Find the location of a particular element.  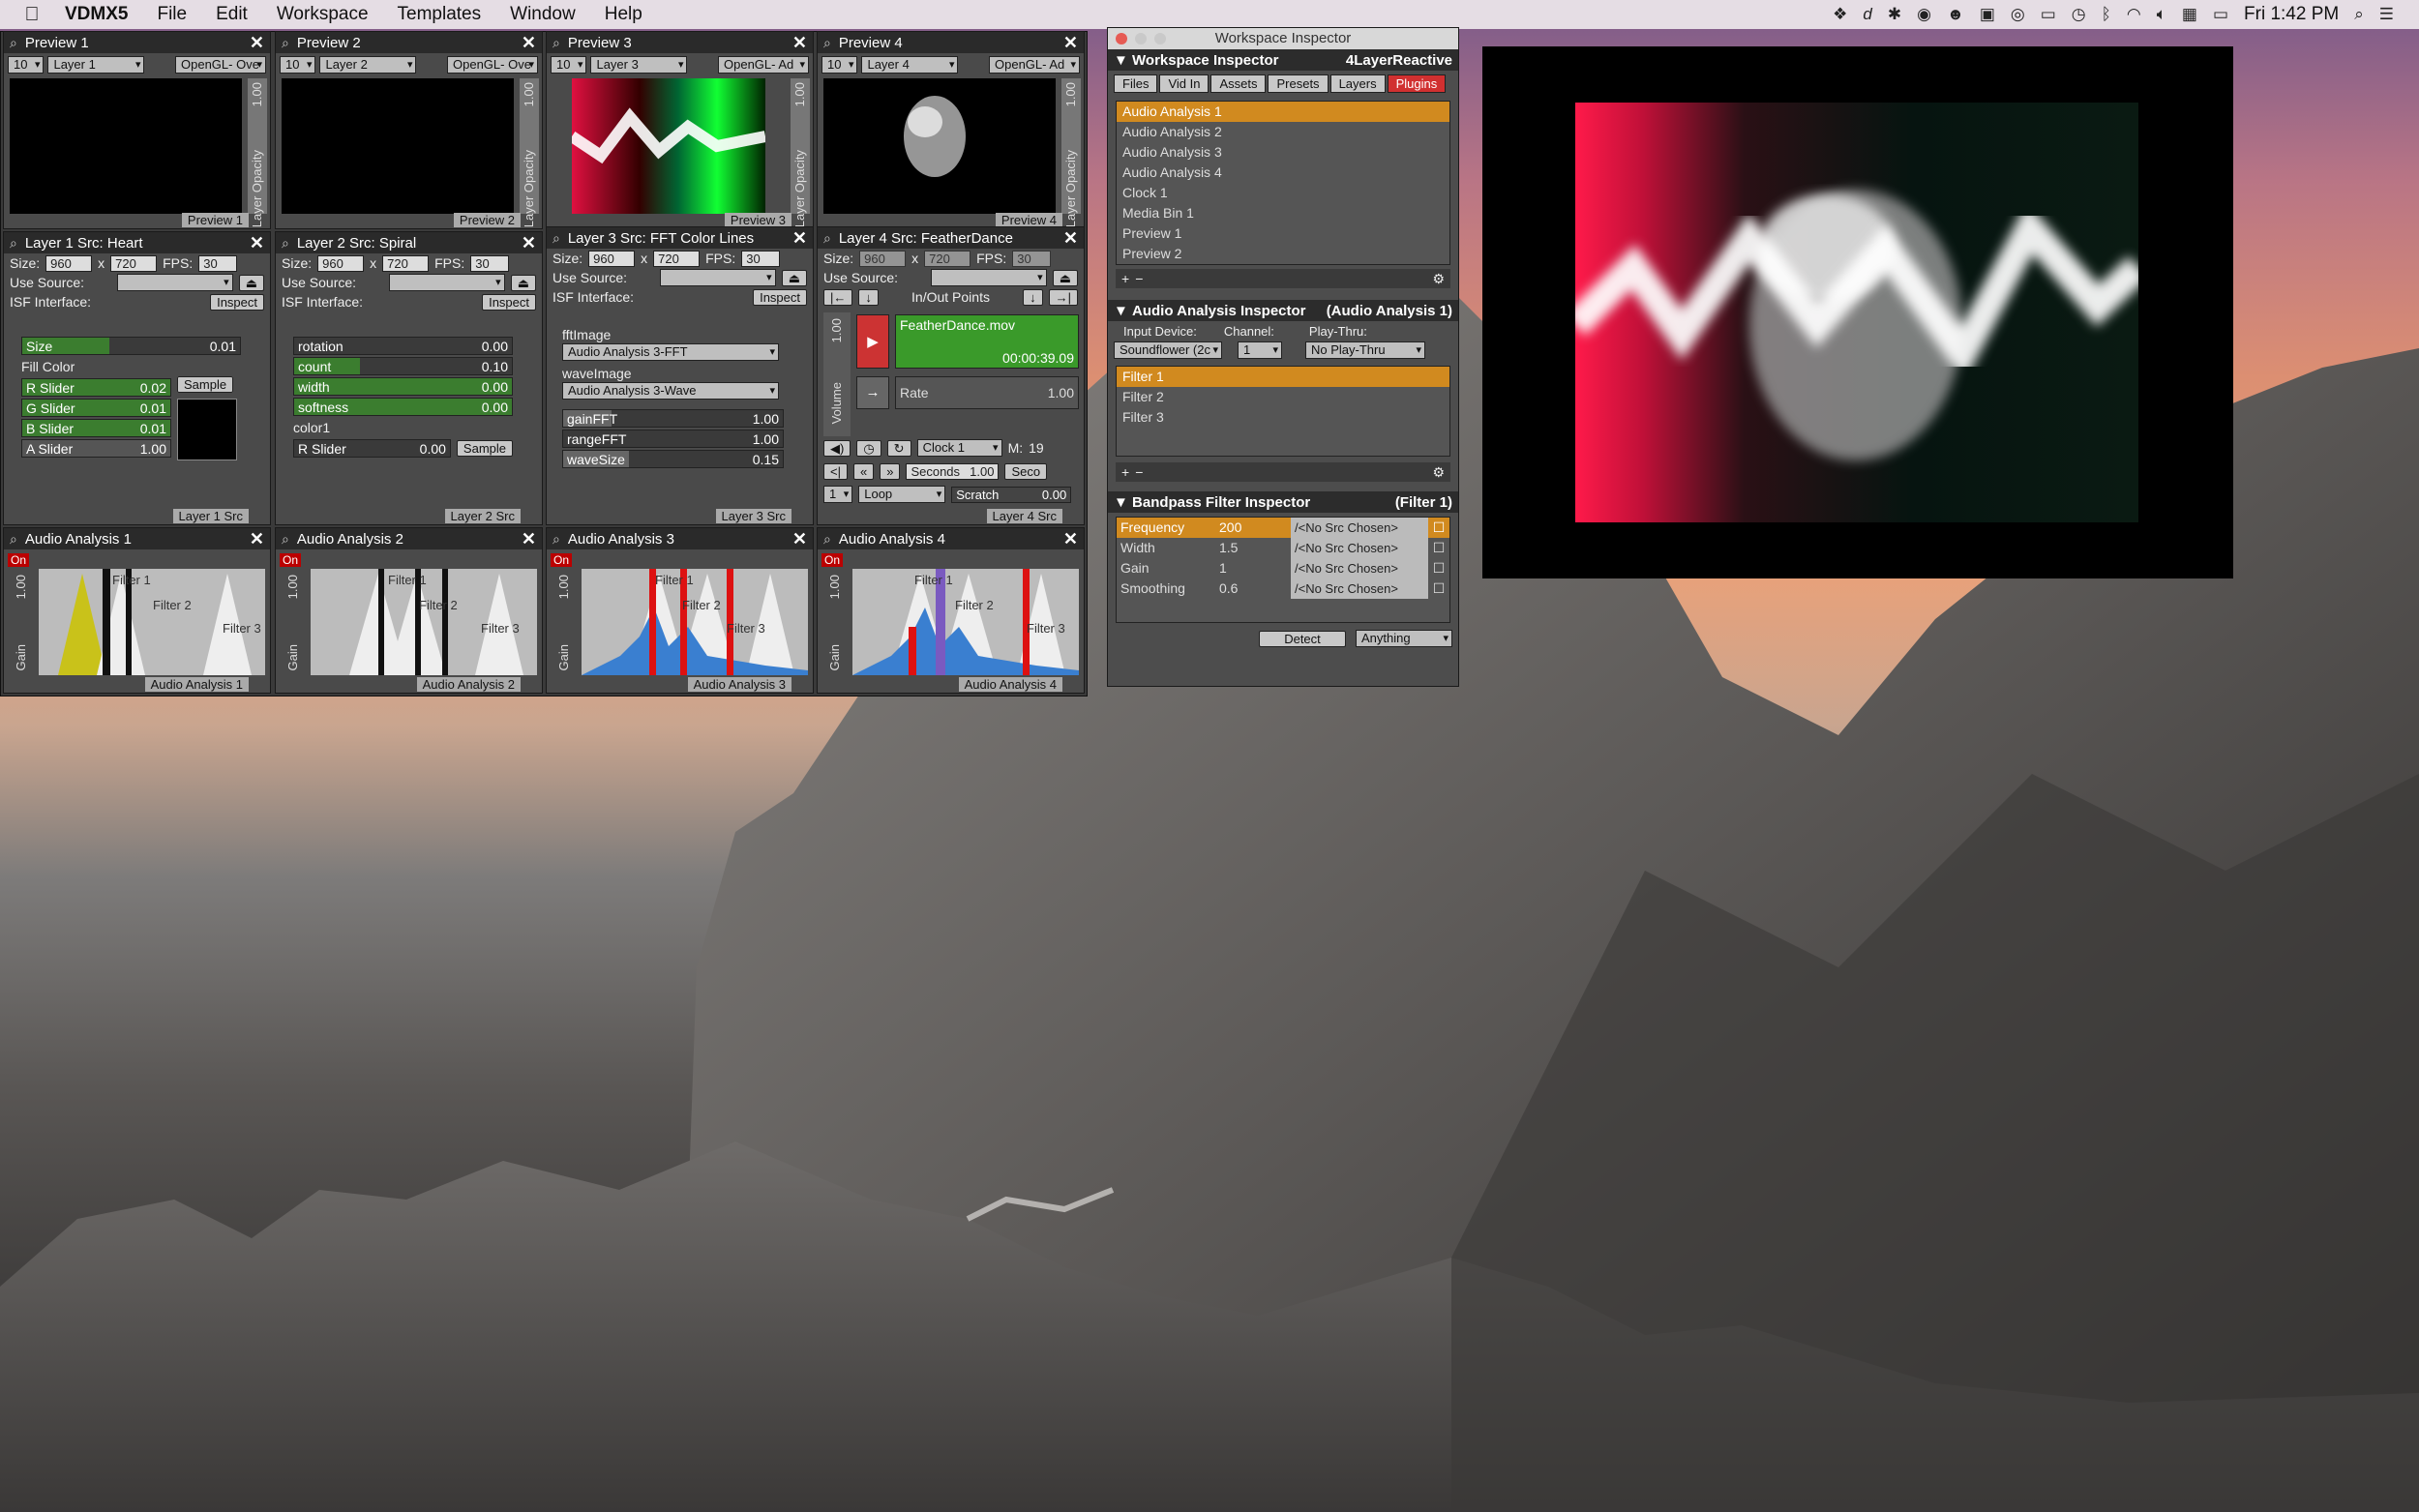

menu-app: VDMX5 is located at coordinates (96, 14).